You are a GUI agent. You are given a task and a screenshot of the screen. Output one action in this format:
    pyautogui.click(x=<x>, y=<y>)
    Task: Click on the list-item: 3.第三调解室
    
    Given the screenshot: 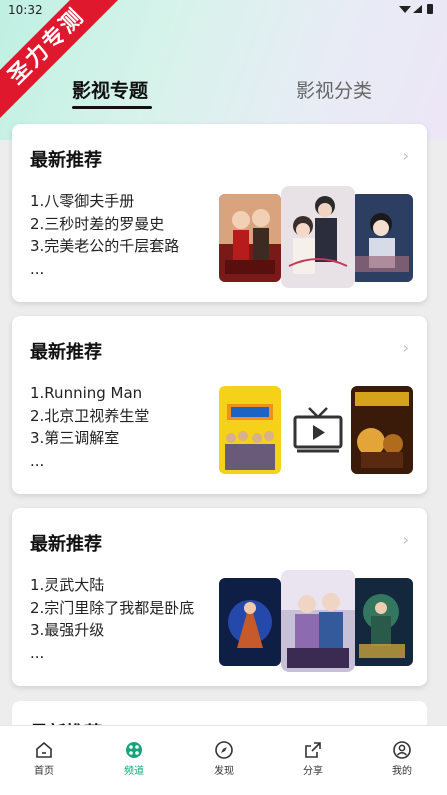 What is the action you would take?
    pyautogui.click(x=130, y=438)
    